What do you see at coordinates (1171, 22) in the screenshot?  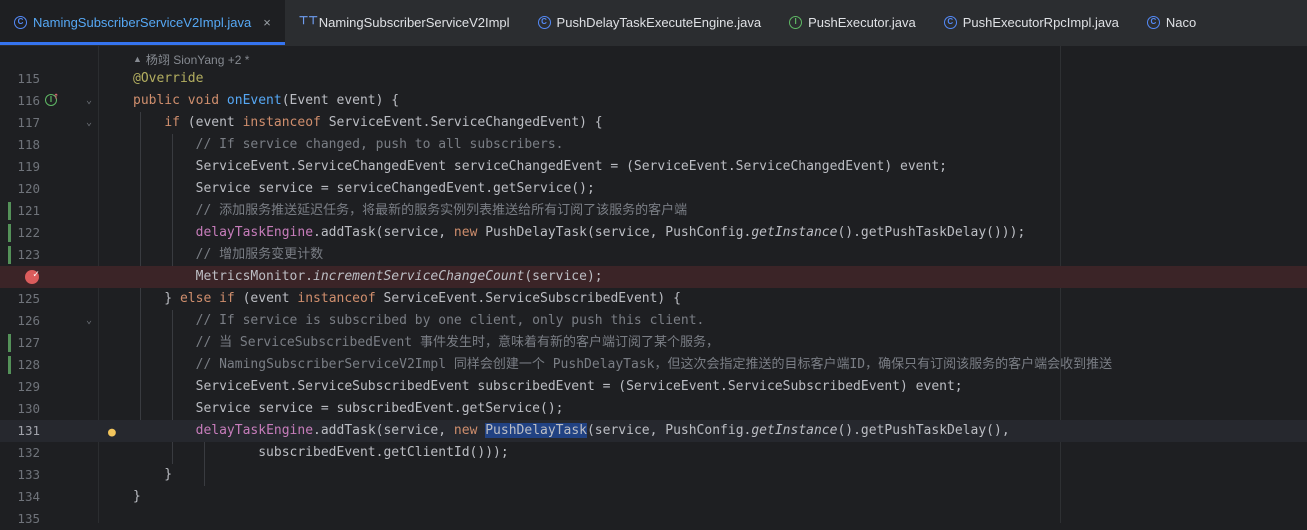 I see `tab-5: C Naco` at bounding box center [1171, 22].